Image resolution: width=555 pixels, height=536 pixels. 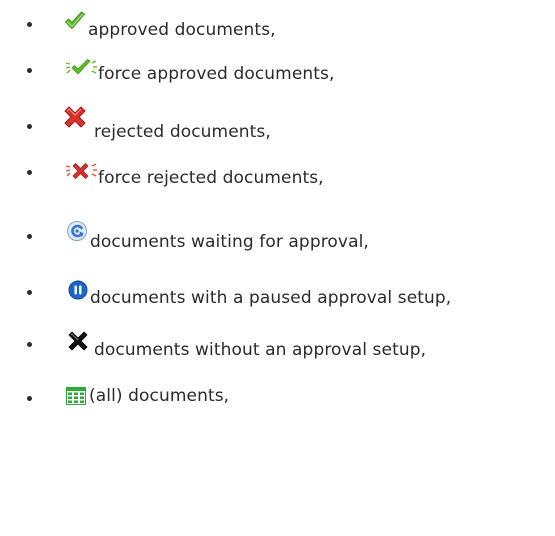 I want to click on item-label: documents waiting for approval,, so click(x=229, y=242).